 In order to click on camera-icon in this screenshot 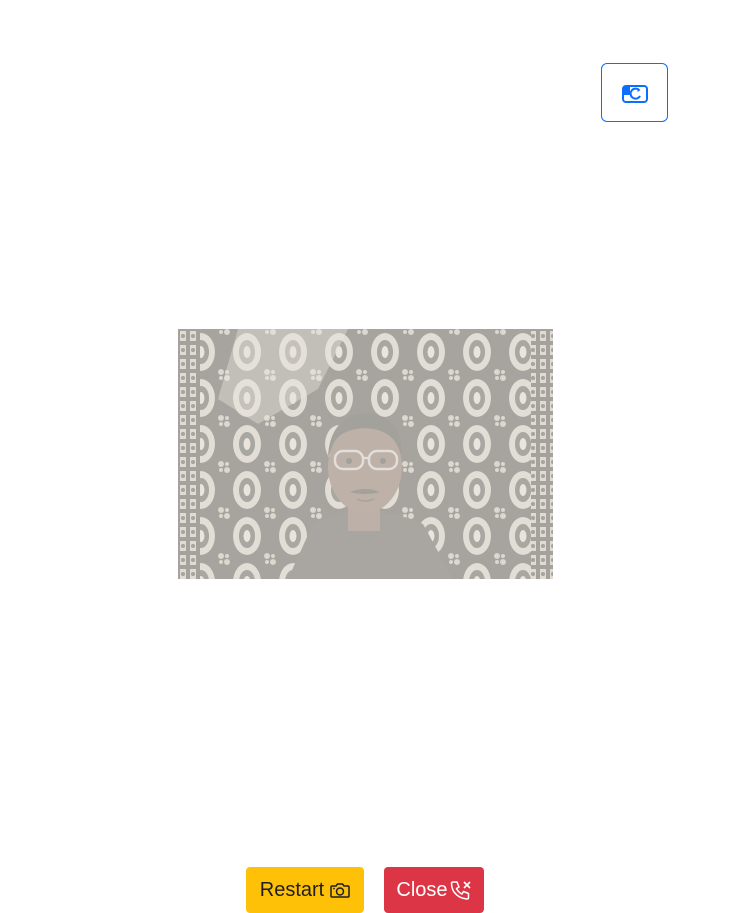, I will do `click(340, 890)`.